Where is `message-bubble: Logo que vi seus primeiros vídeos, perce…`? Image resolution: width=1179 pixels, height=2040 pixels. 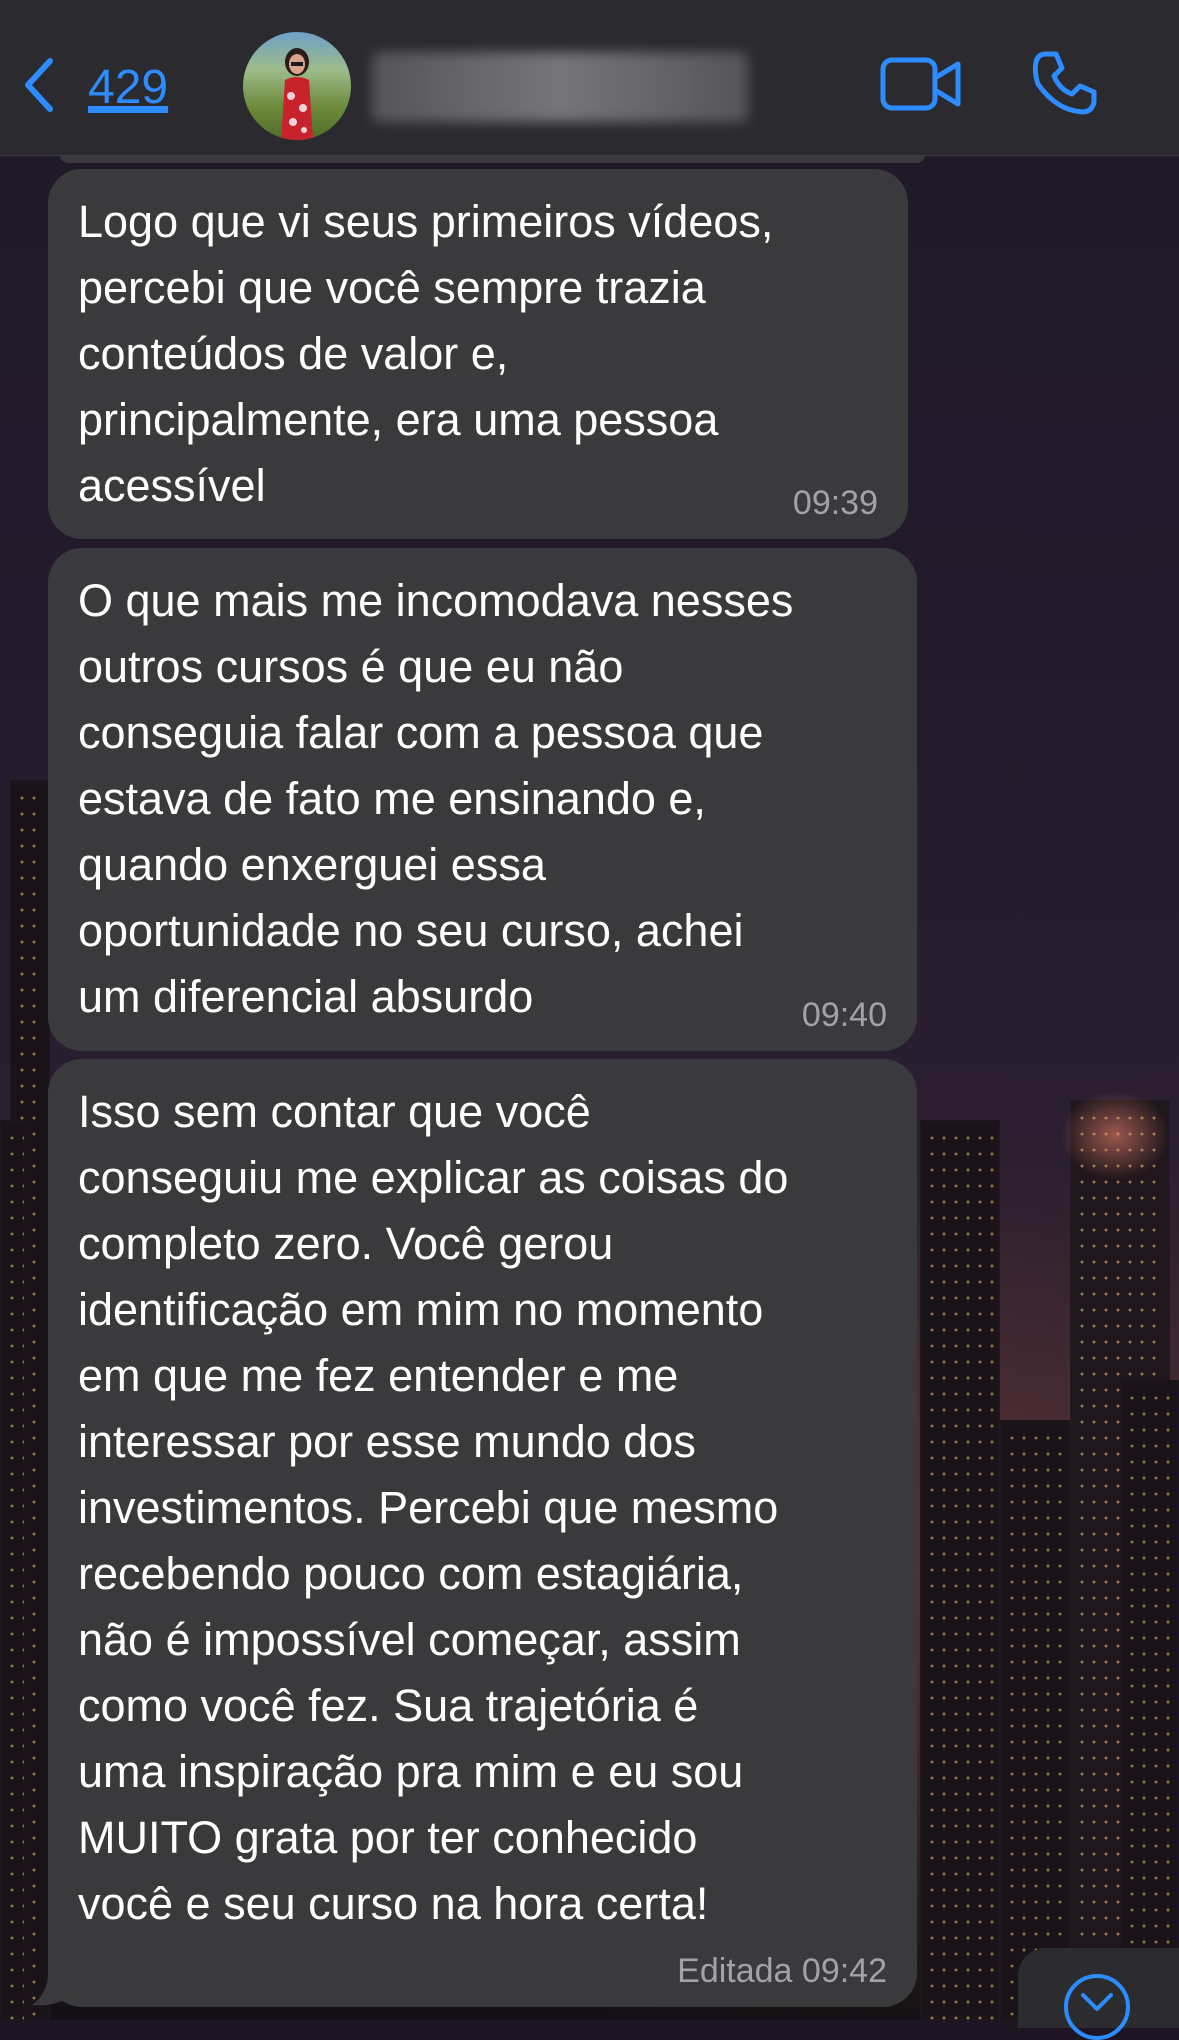 message-bubble: Logo que vi seus primeiros vídeos, perce… is located at coordinates (478, 354).